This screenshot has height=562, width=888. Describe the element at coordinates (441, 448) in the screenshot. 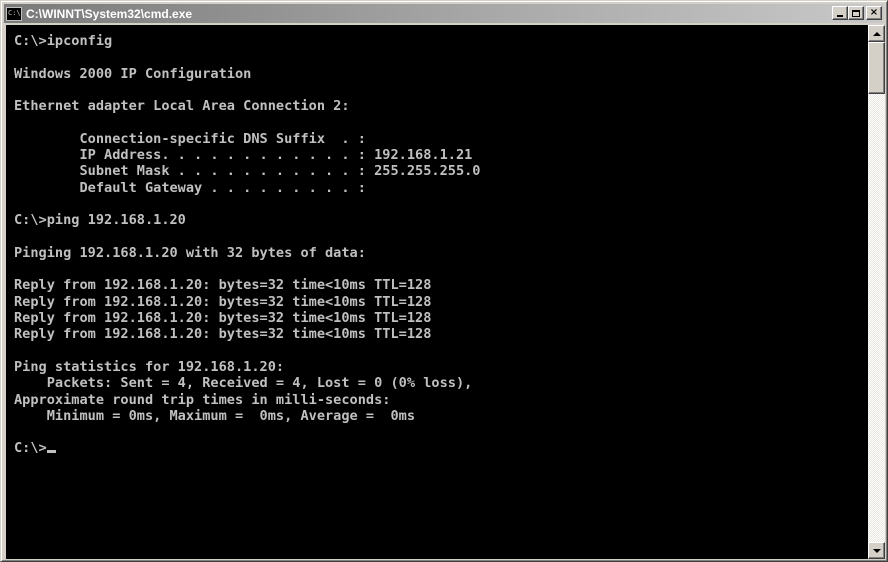

I see `console-line: C:\>` at that location.